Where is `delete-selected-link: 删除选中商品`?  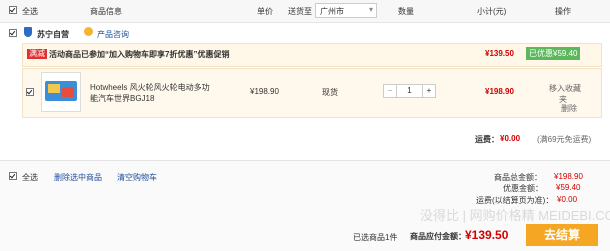 delete-selected-link: 删除选中商品 is located at coordinates (78, 177).